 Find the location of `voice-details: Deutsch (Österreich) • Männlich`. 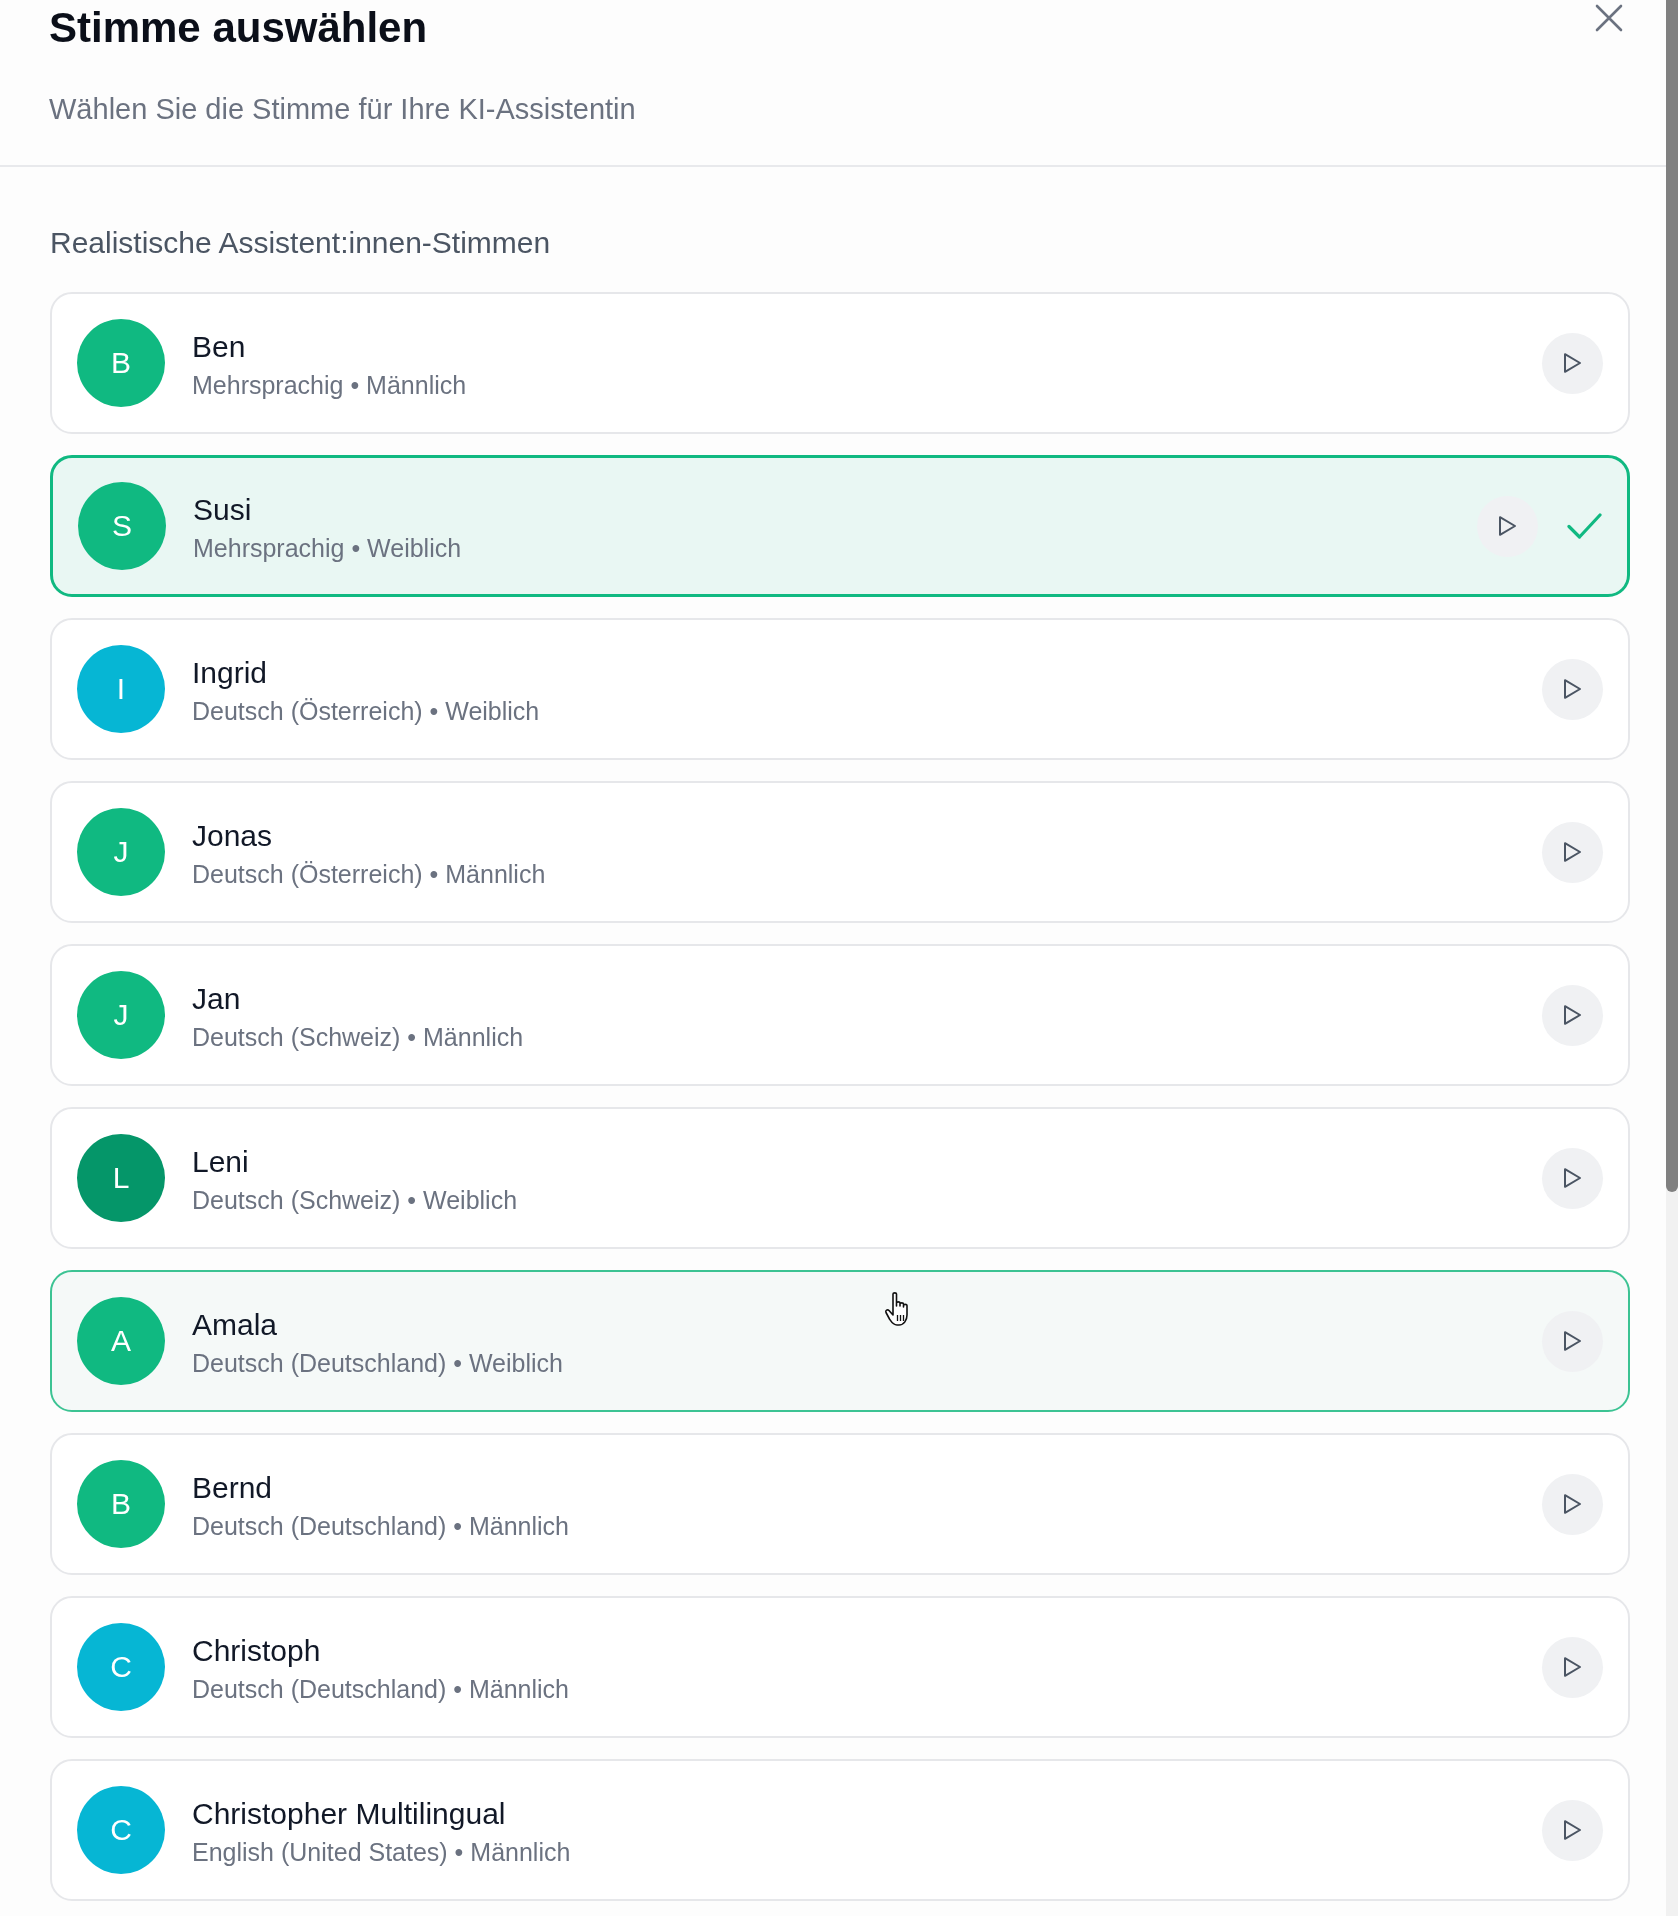

voice-details: Deutsch (Österreich) • Männlich is located at coordinates (369, 874).